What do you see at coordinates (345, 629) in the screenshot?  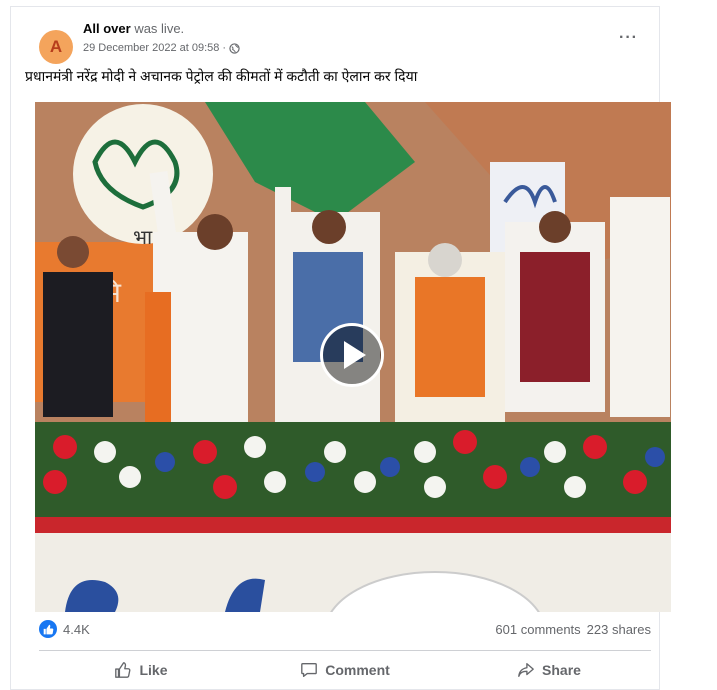 I see `engagement-stats: 4.4K 601 comments 223 shares` at bounding box center [345, 629].